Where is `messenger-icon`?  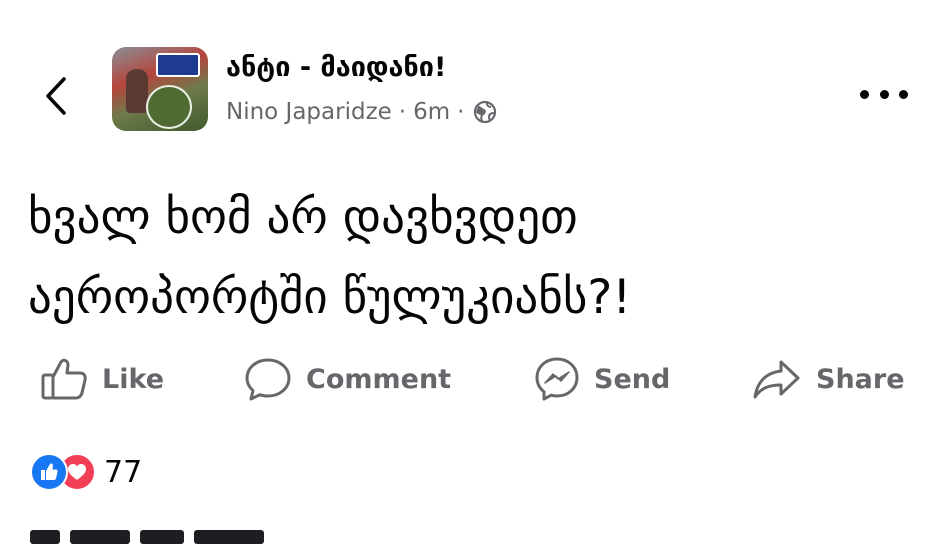 messenger-icon is located at coordinates (557, 379).